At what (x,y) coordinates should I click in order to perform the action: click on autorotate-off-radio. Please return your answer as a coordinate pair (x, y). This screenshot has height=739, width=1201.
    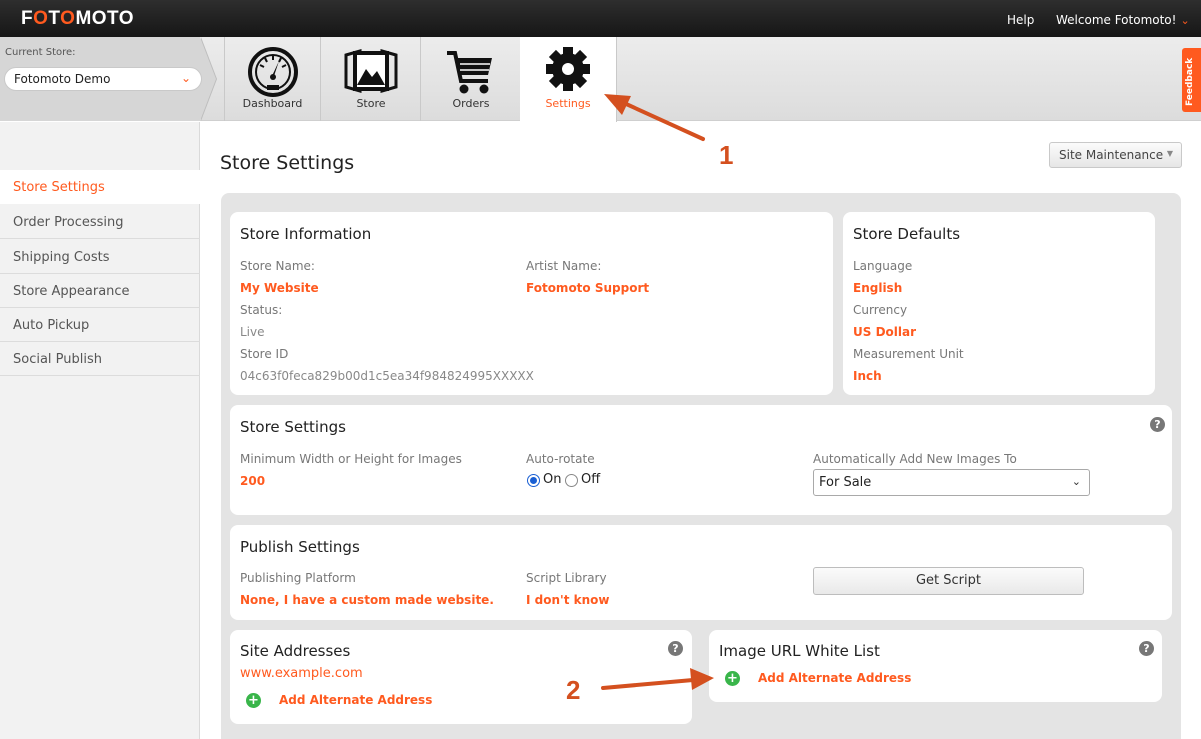
    Looking at the image, I should click on (571, 480).